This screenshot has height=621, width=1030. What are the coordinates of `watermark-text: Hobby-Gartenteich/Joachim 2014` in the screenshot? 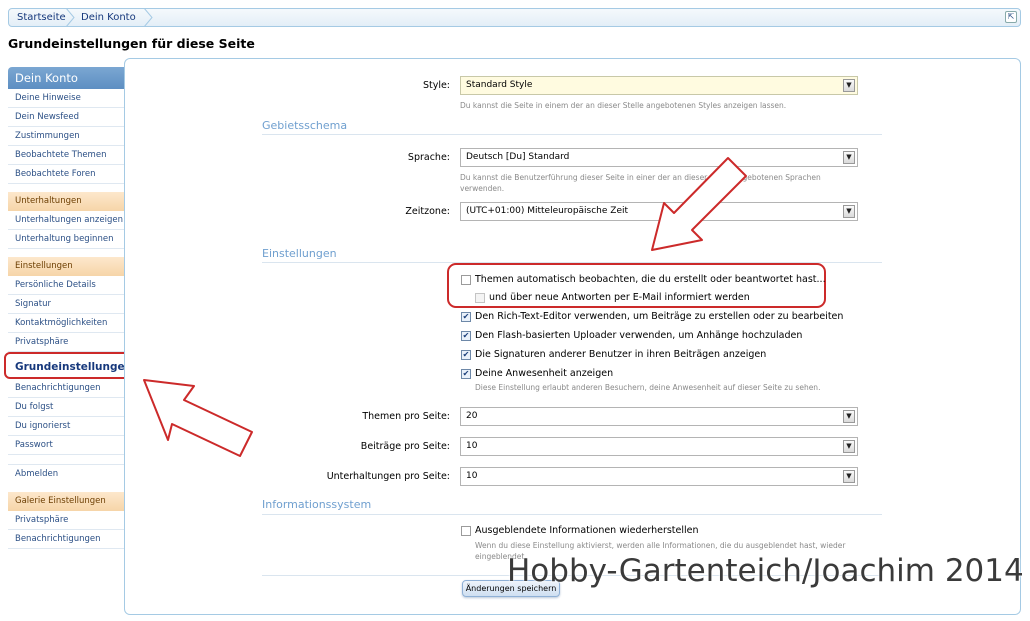 It's located at (765, 571).